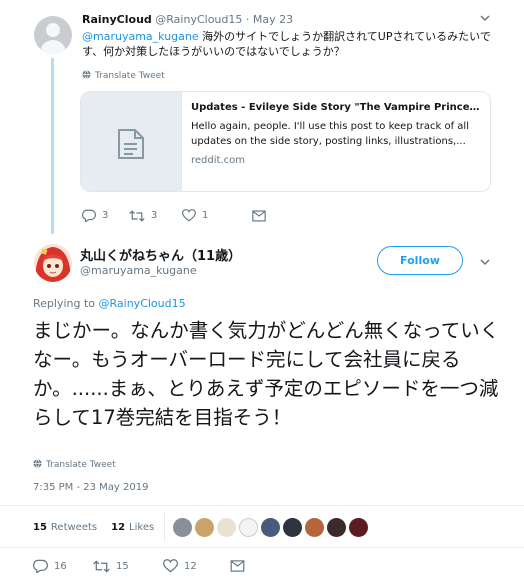 The width and height of the screenshot is (524, 585). I want to click on mention-link: @maruyama_kugane, so click(140, 36).